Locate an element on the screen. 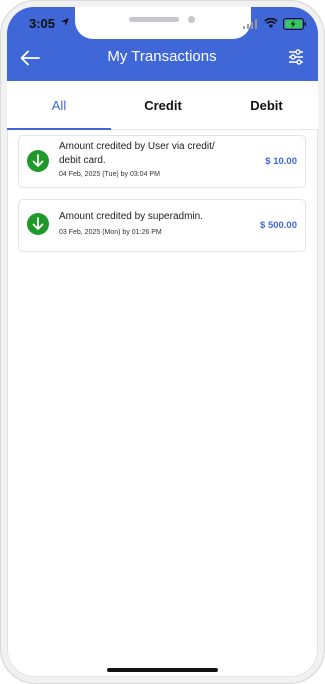 This screenshot has width=325, height=684. filter-sliders-icon is located at coordinates (296, 57).